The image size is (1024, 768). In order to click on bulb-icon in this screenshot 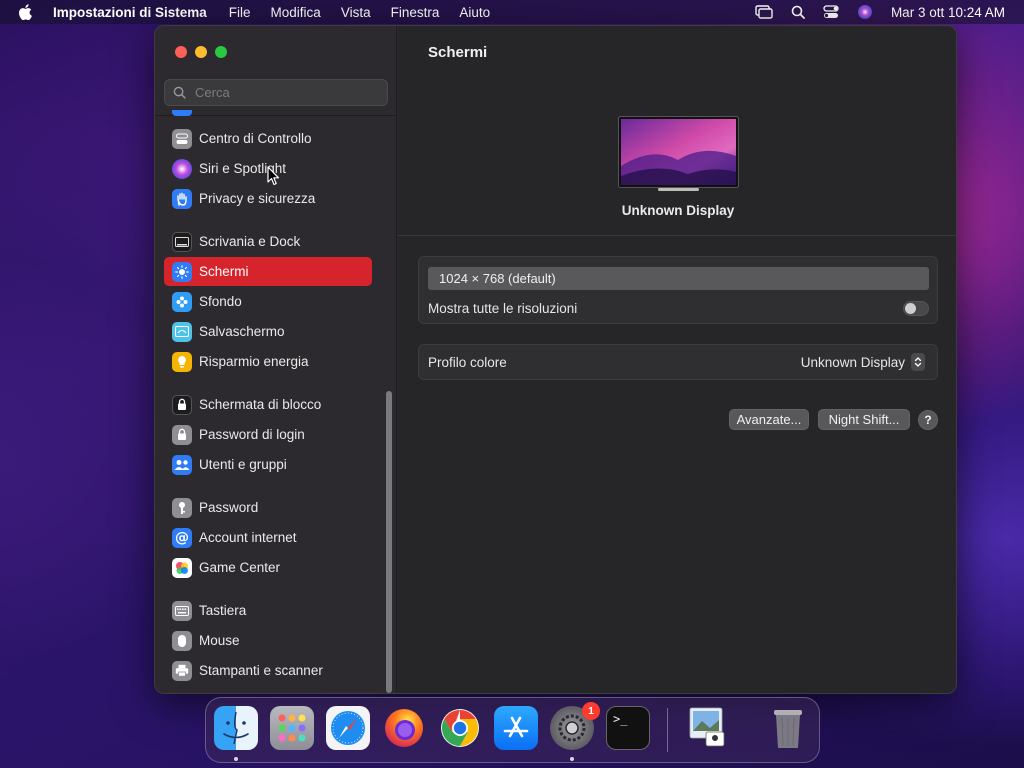, I will do `click(182, 361)`.